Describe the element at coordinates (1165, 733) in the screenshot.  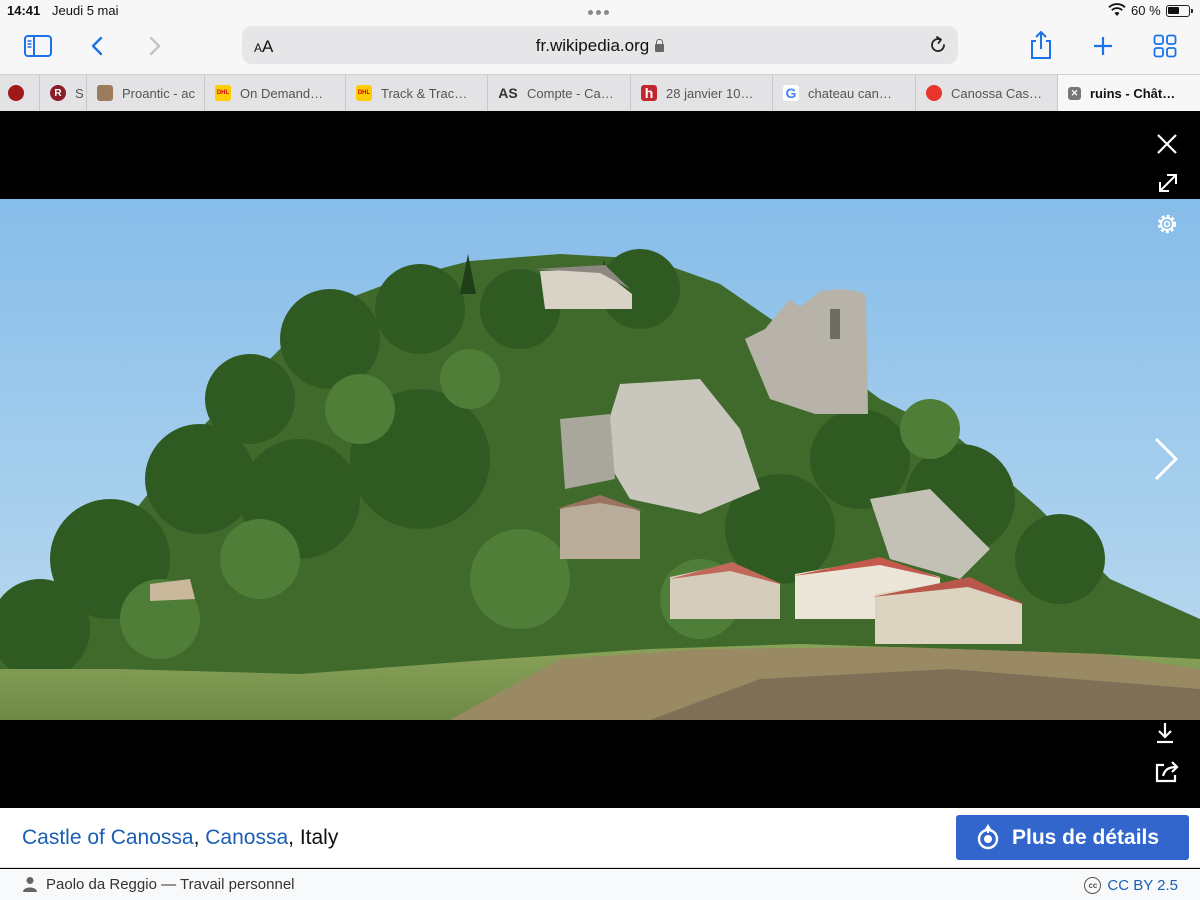
I see `download-icon` at that location.